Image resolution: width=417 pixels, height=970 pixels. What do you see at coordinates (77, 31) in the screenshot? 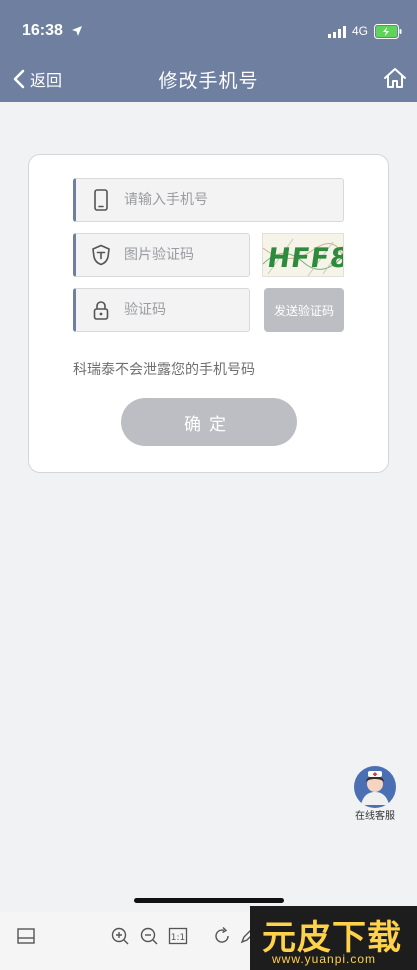
I see `location-arrow-icon` at bounding box center [77, 31].